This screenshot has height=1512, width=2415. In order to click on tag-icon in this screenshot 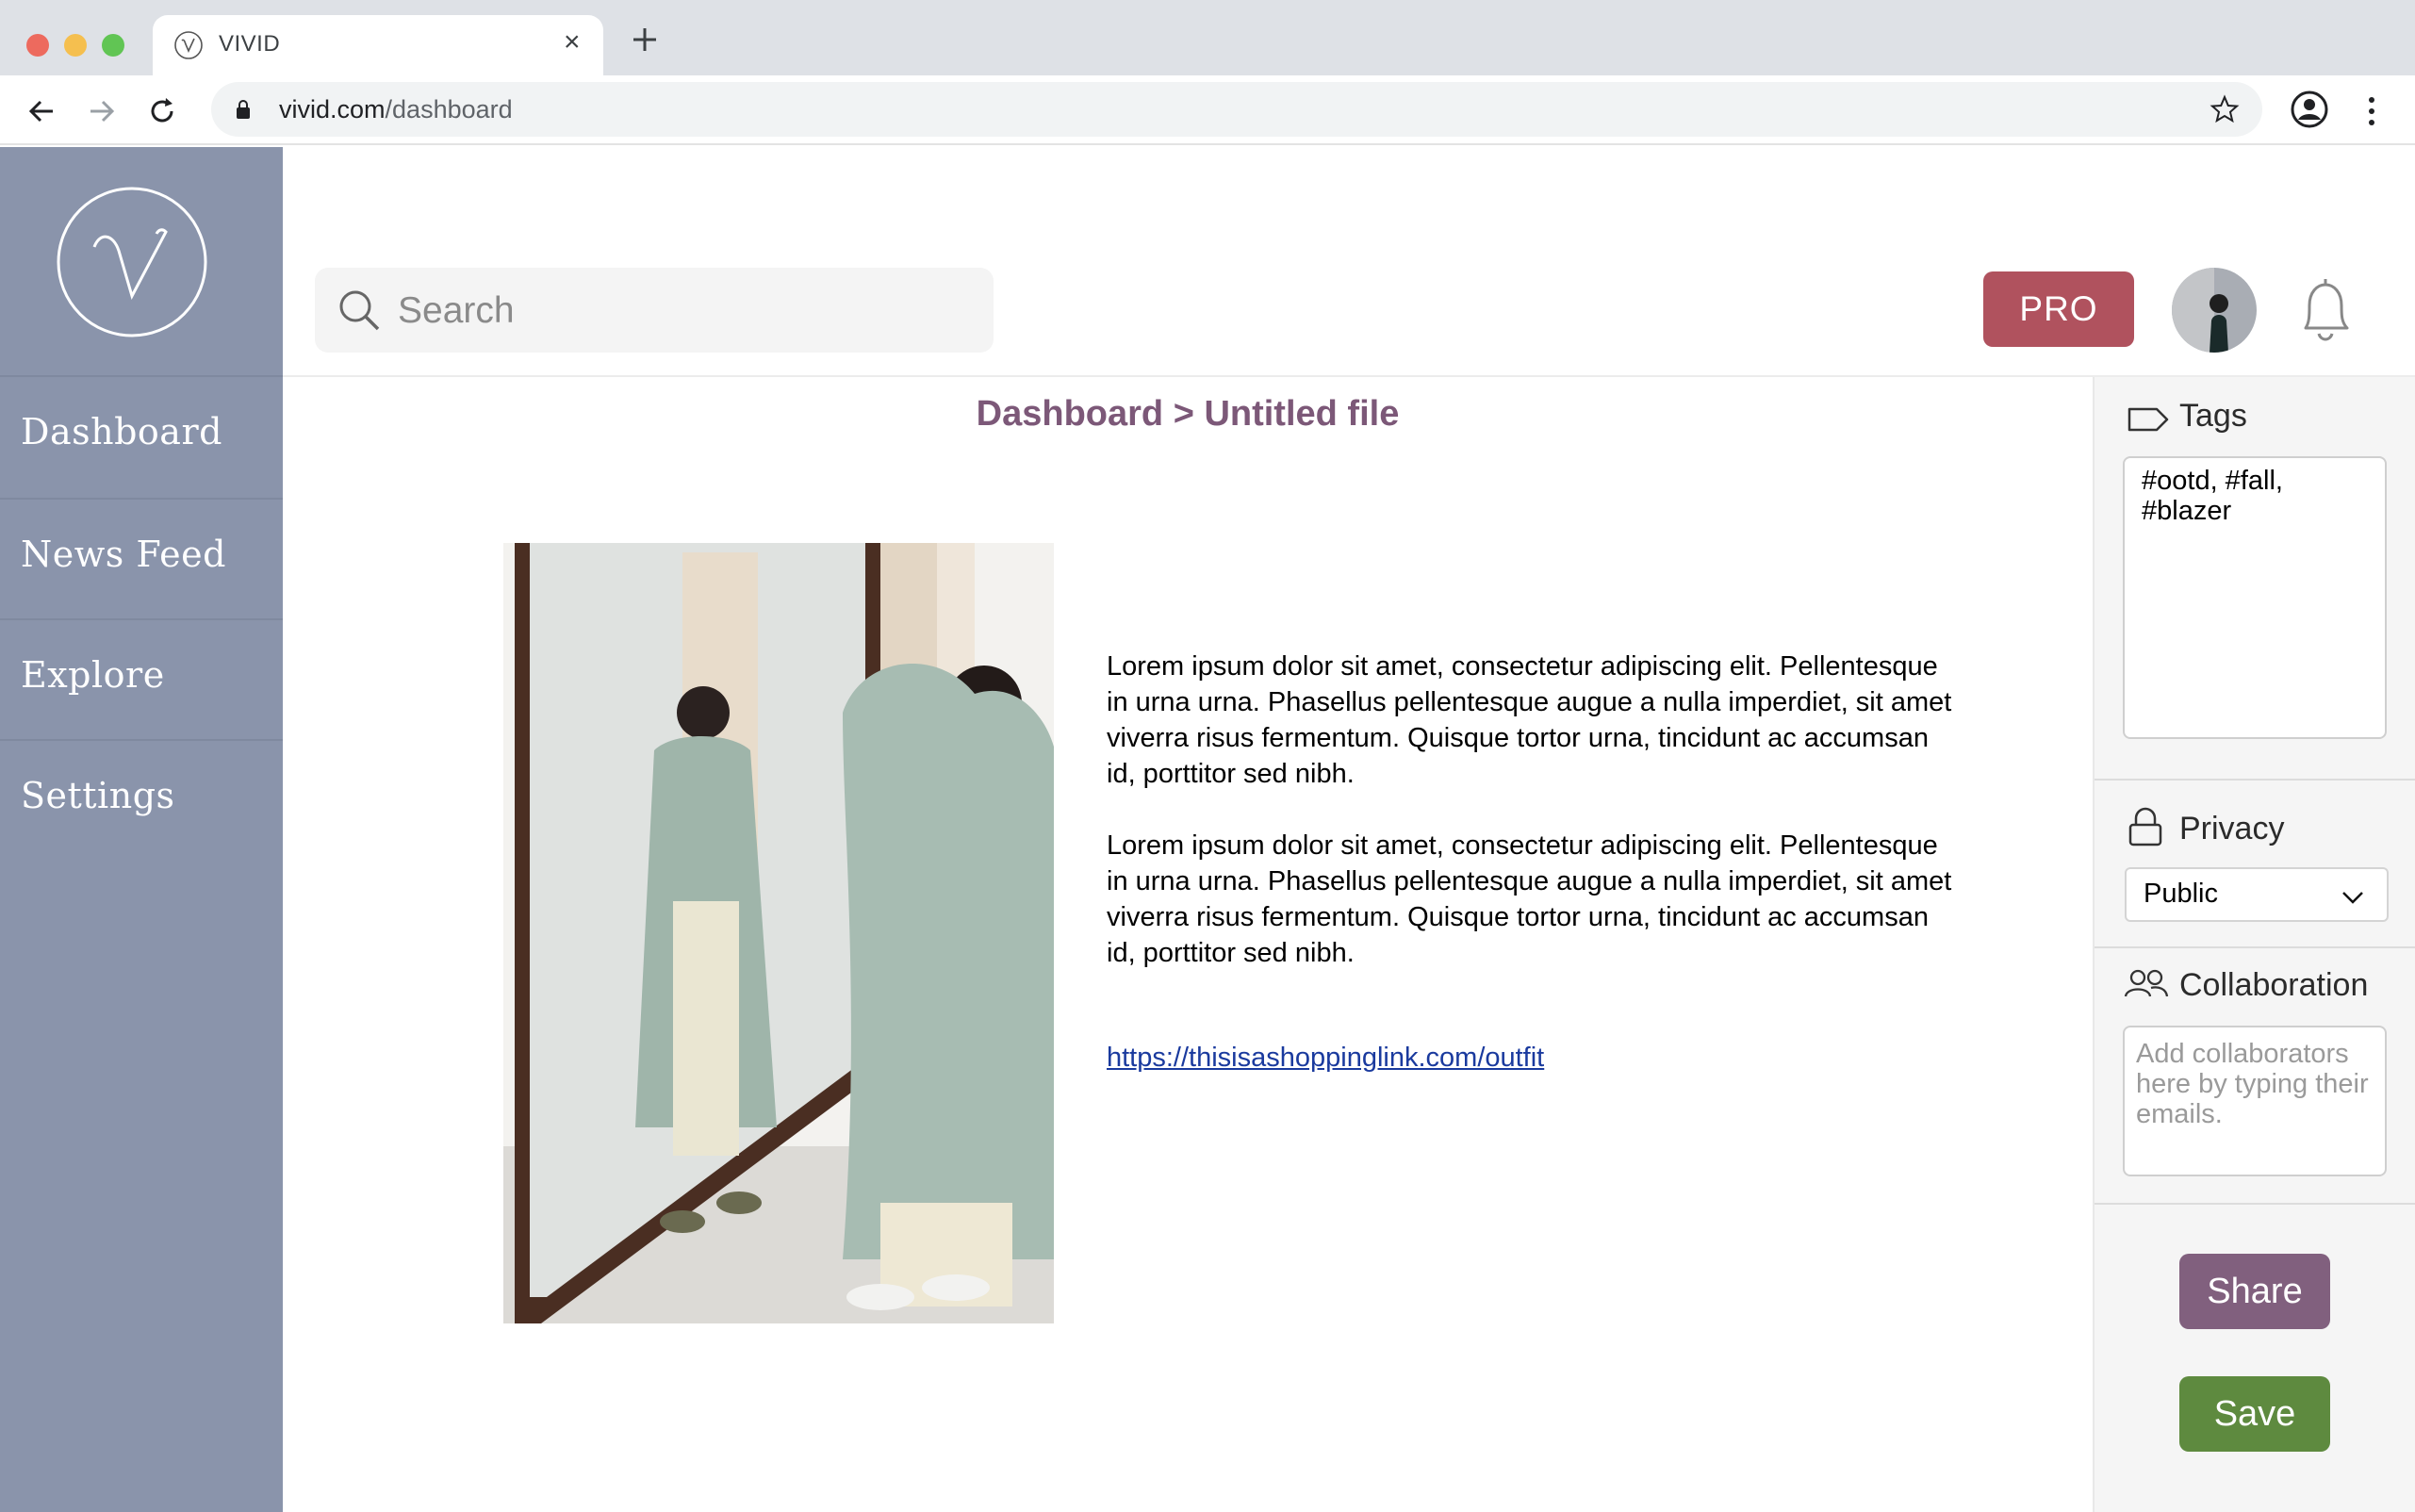, I will do `click(2148, 420)`.